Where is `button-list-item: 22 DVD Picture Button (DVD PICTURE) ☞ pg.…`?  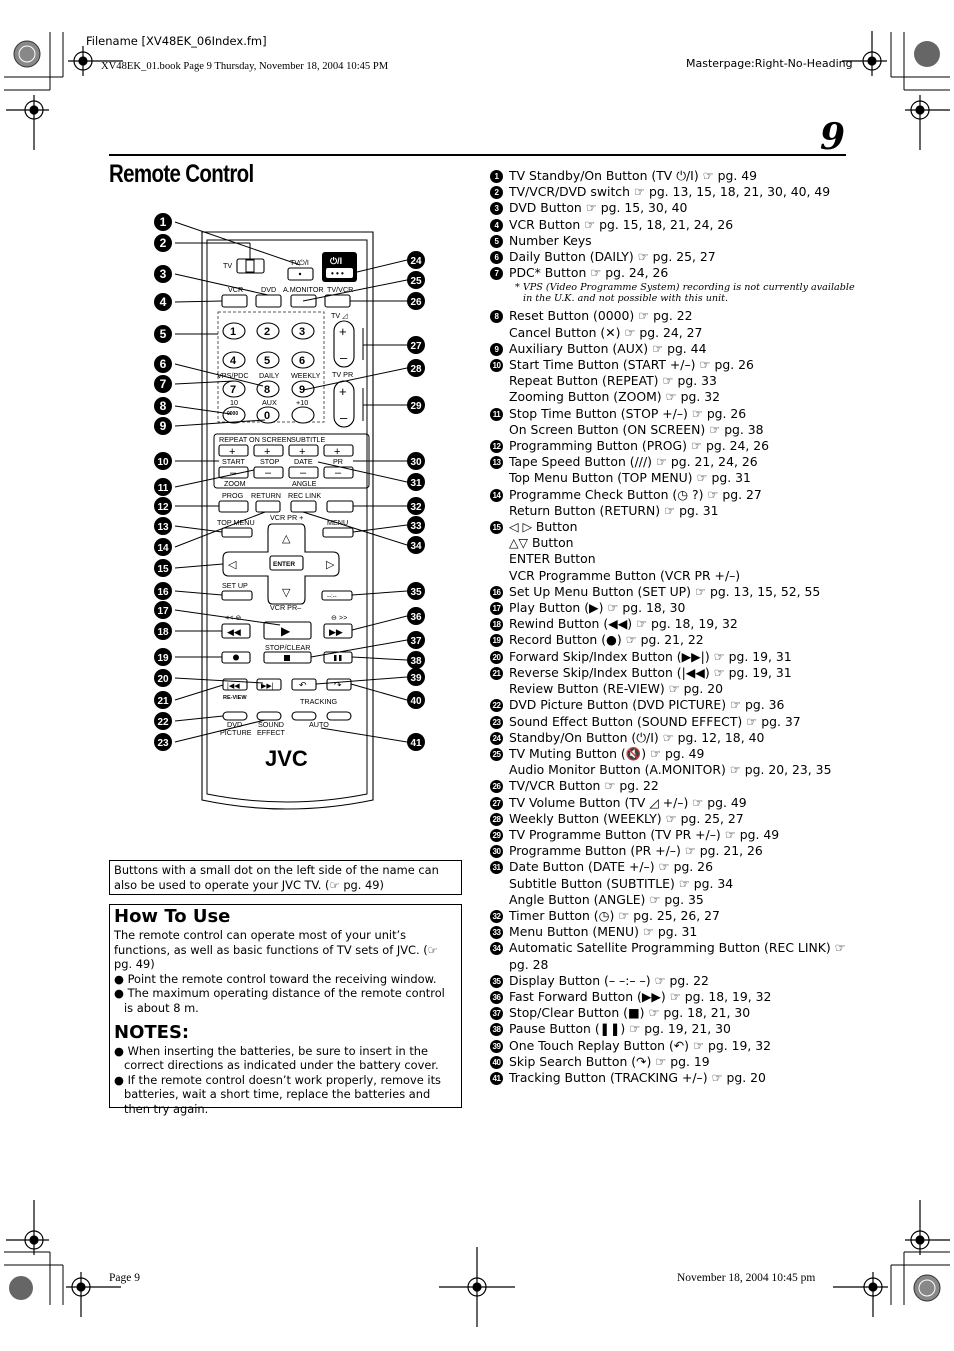
button-list-item: 22 DVD Picture Button (DVD PICTURE) ☞ pg.… is located at coordinates (675, 705).